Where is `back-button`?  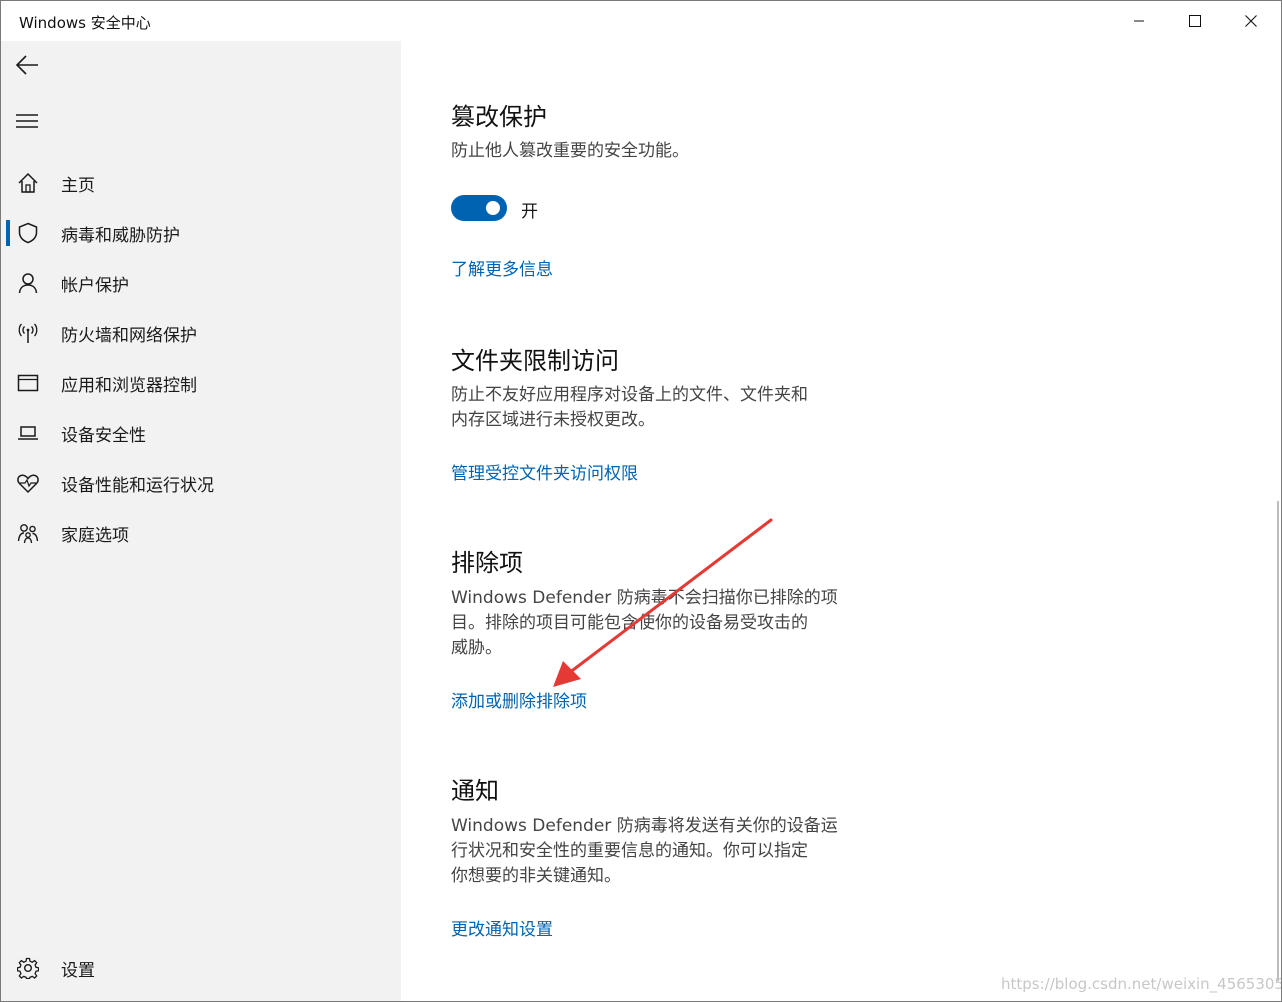
back-button is located at coordinates (27, 65).